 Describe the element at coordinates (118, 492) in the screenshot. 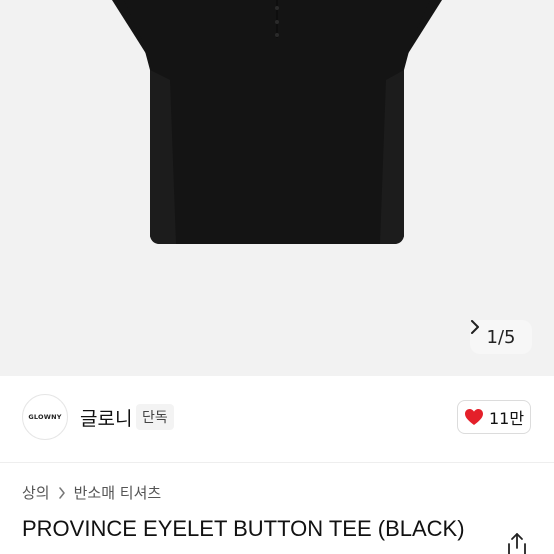

I see `breadcrumb-item-short-sleeve: 반소매 티셔츠` at that location.